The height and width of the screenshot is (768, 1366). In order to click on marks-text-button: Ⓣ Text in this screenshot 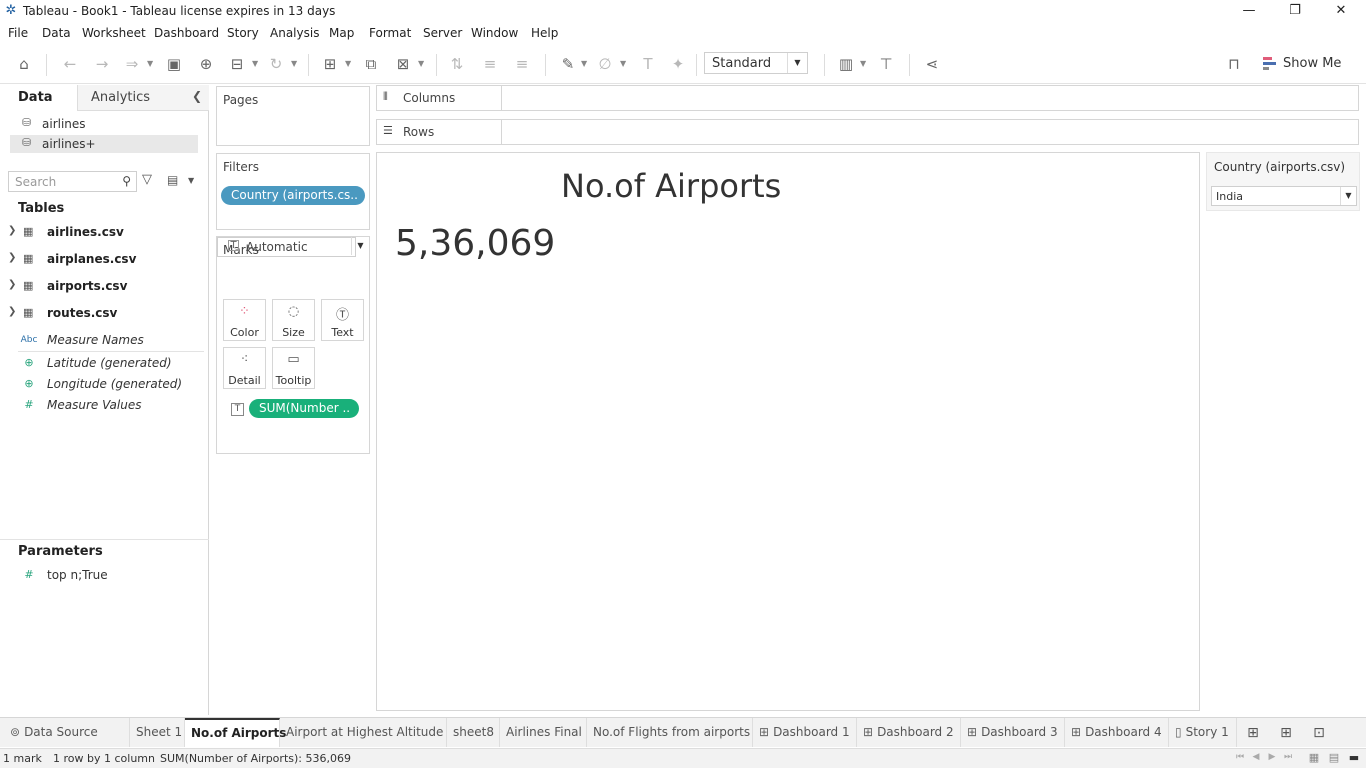, I will do `click(342, 320)`.